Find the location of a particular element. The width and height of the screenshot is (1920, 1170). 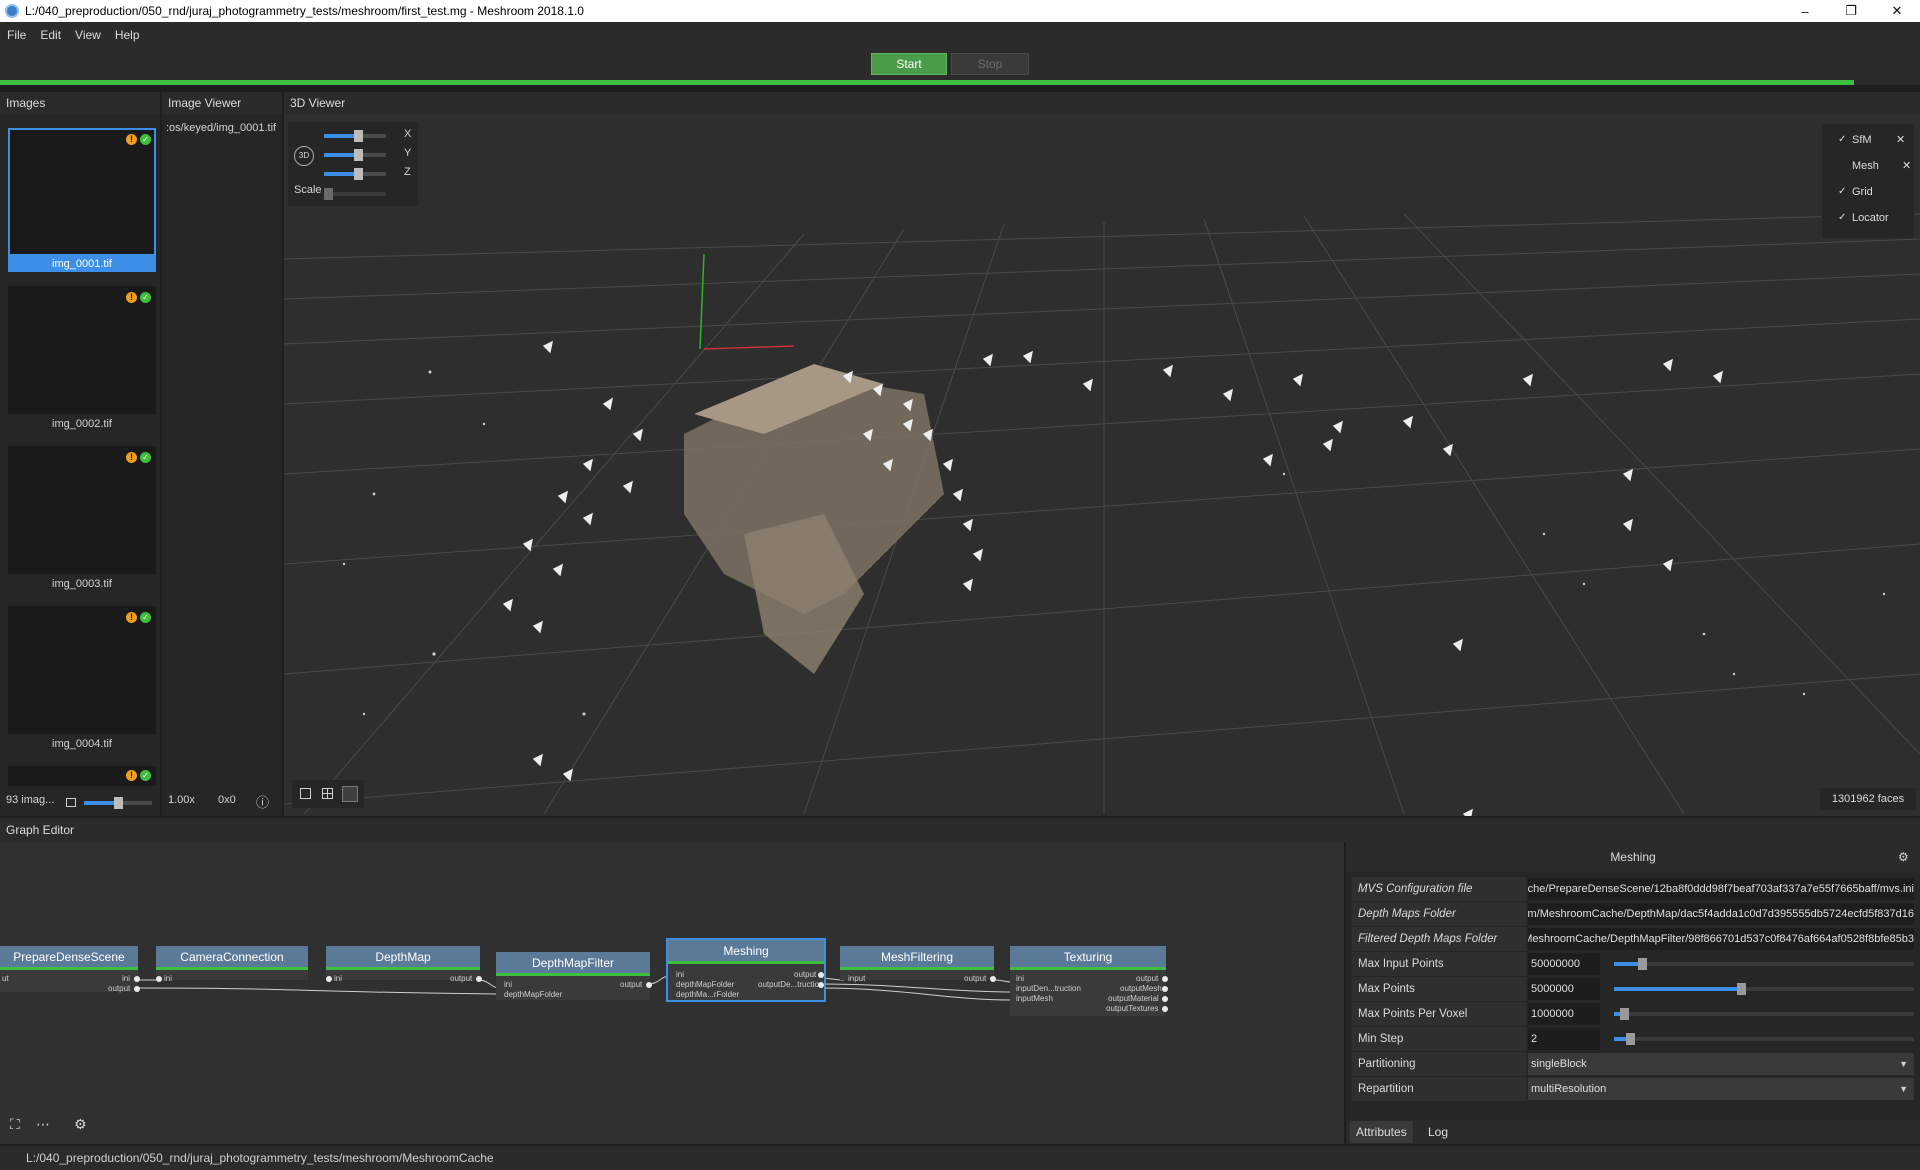

ok-status-icon: ✓ is located at coordinates (145, 139).